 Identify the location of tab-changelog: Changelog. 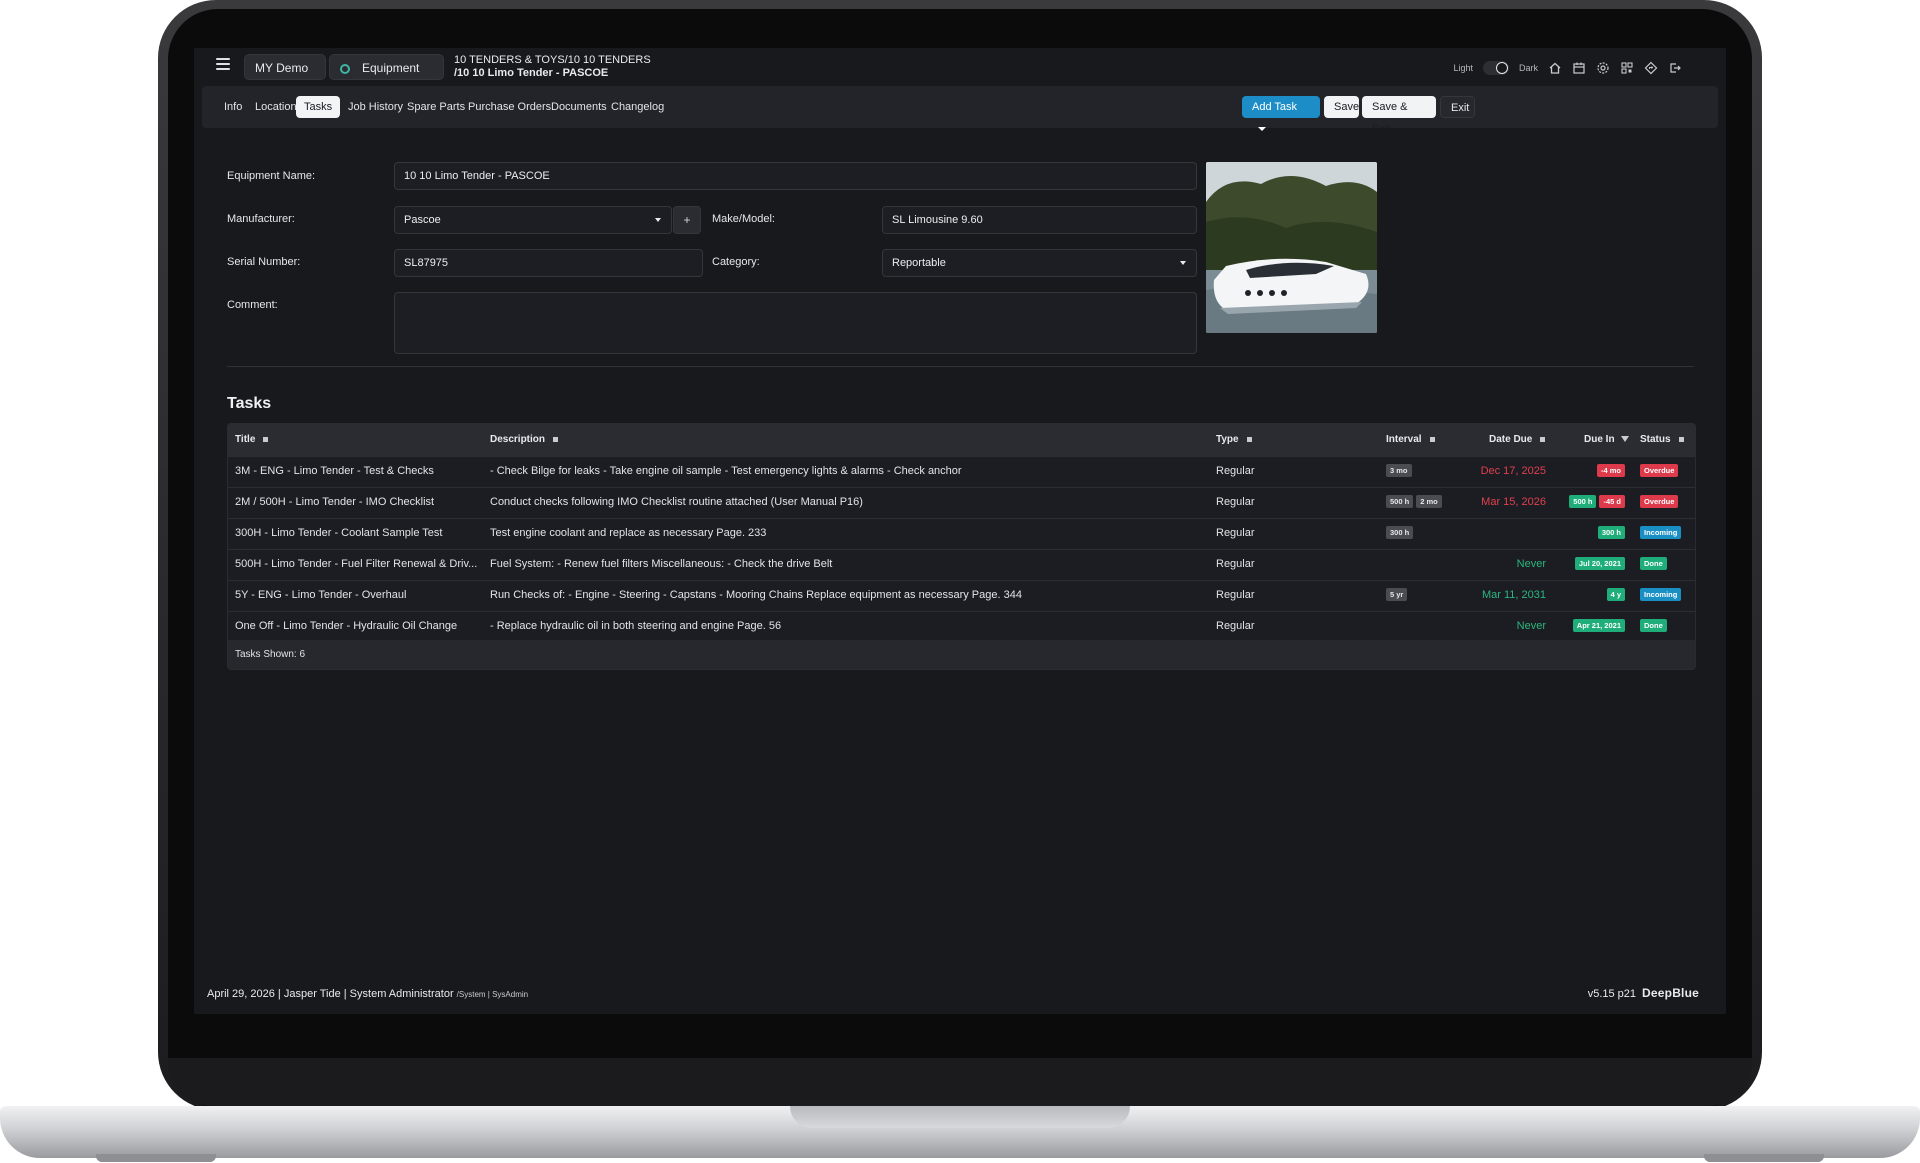
(637, 107).